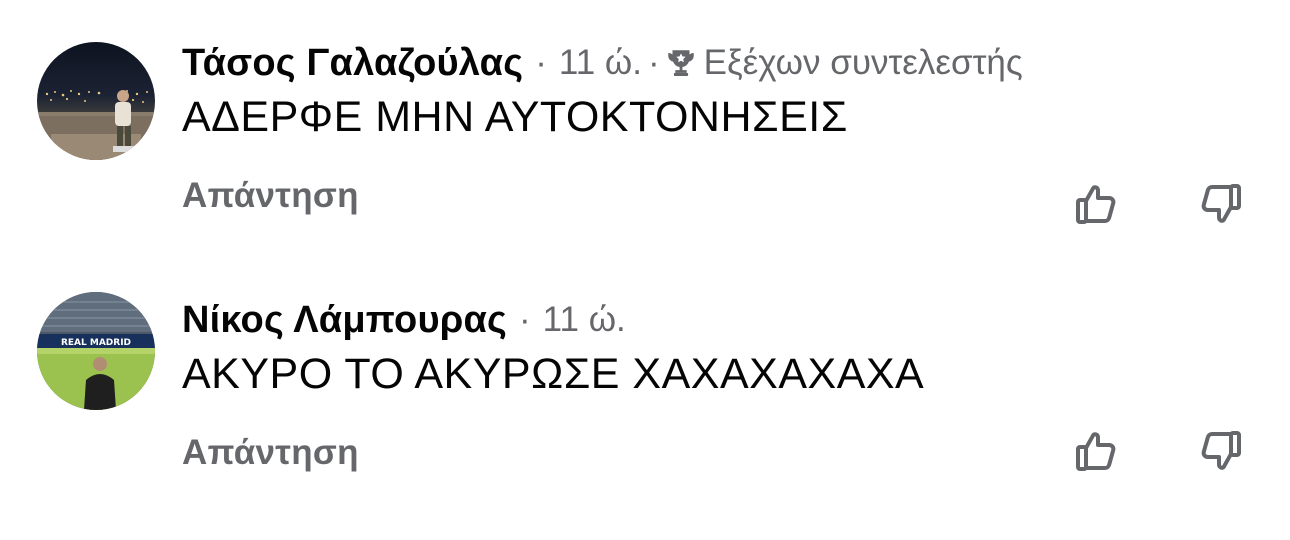  Describe the element at coordinates (863, 62) in the screenshot. I see `badge-label: Εξέχων συντελεστής` at that location.